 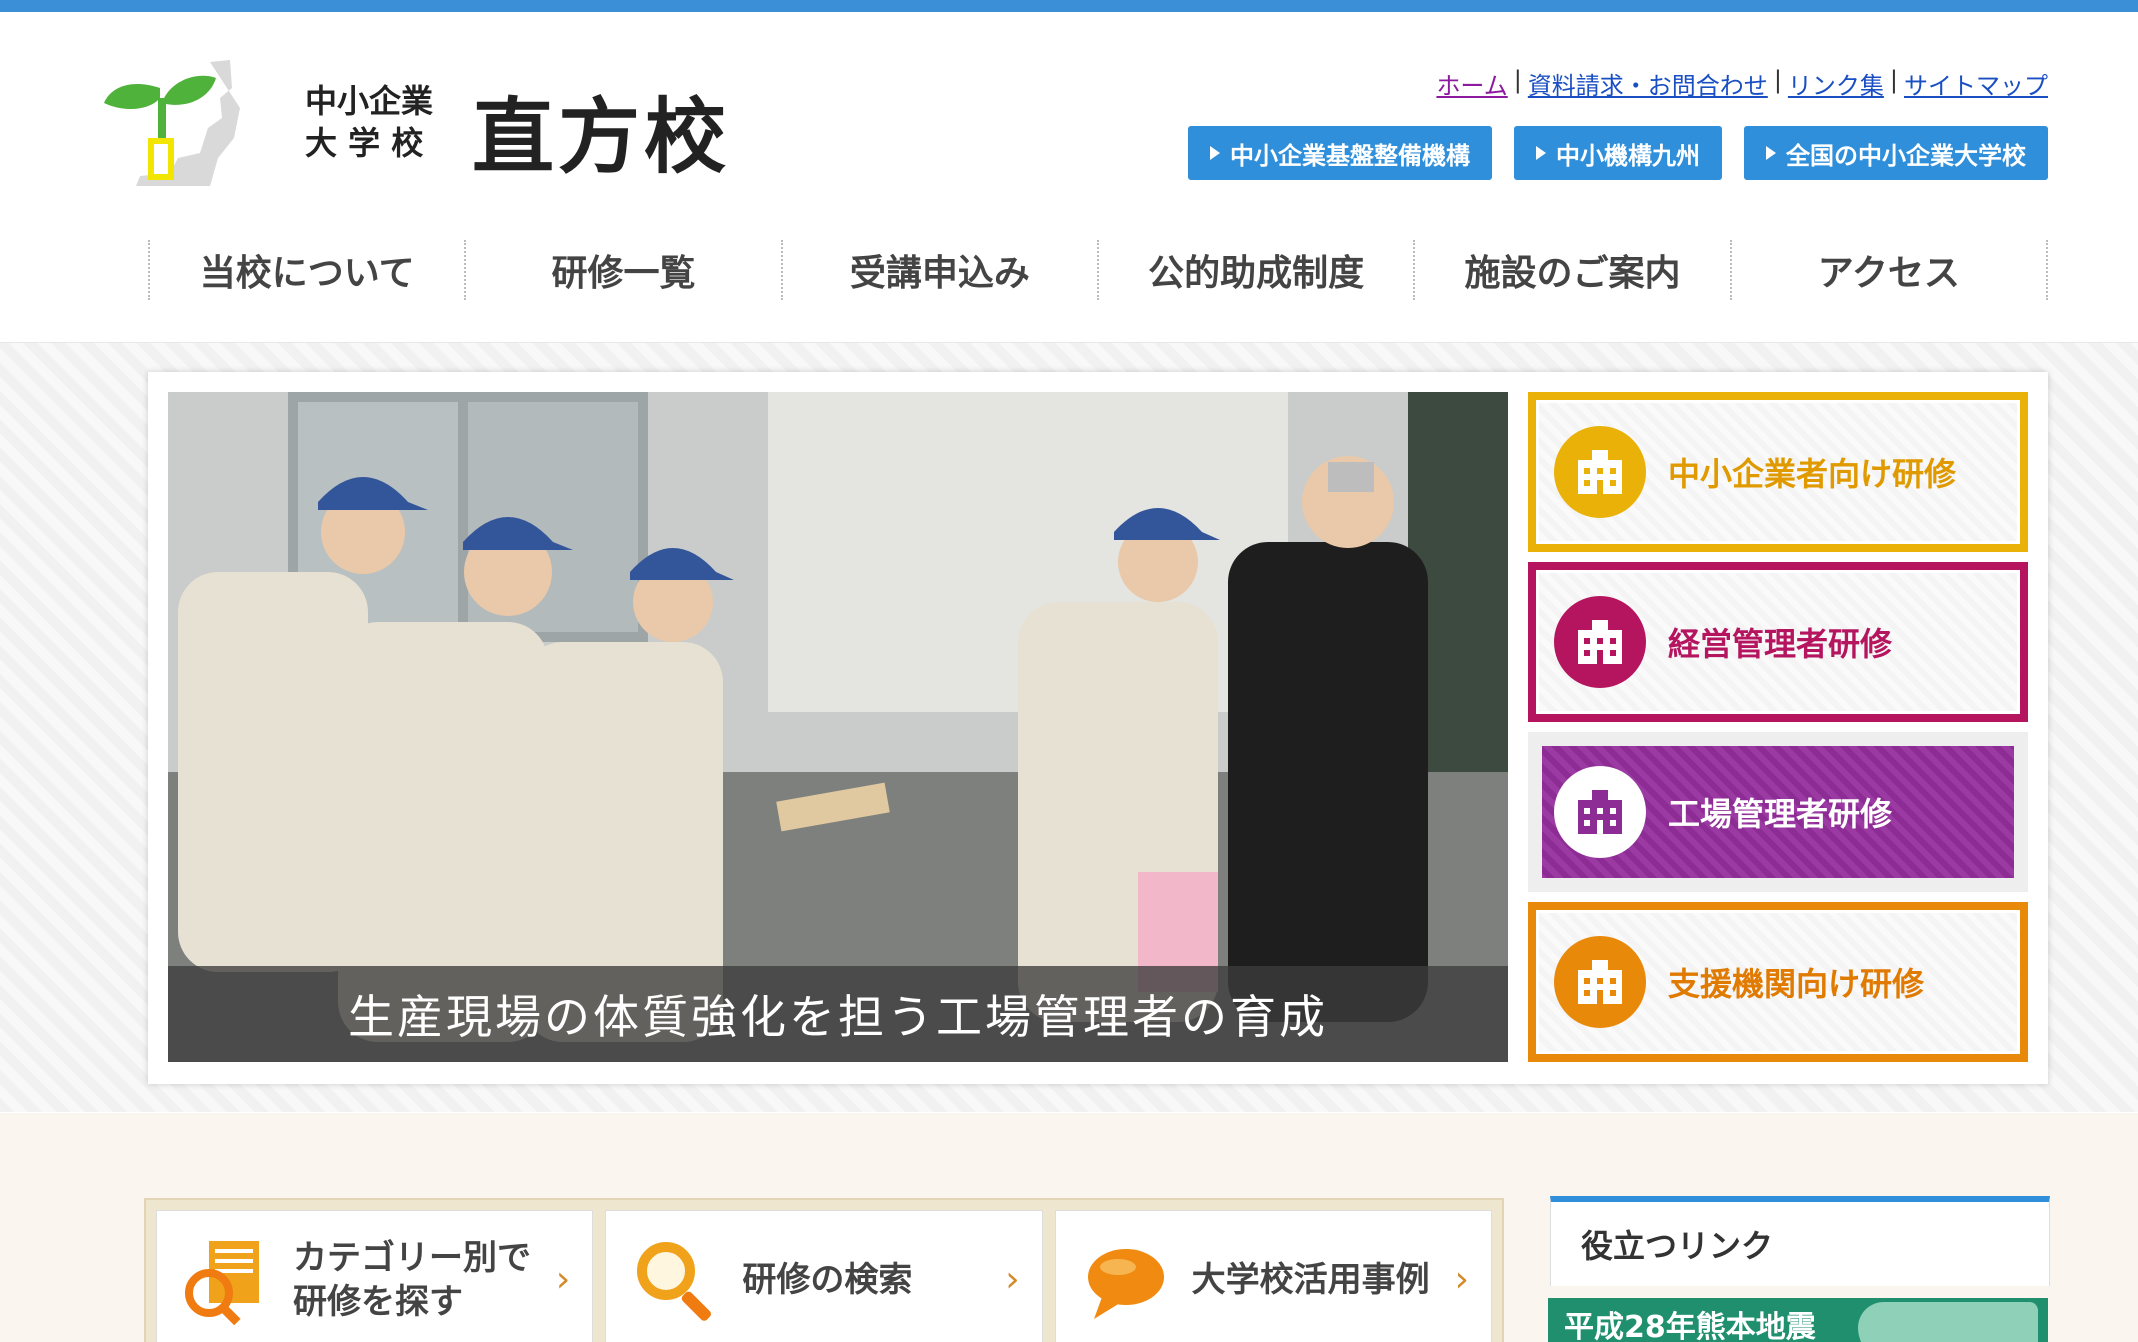 What do you see at coordinates (1340, 153) in the screenshot?
I see `org-button-smrj: 中小企業基盤整備機構` at bounding box center [1340, 153].